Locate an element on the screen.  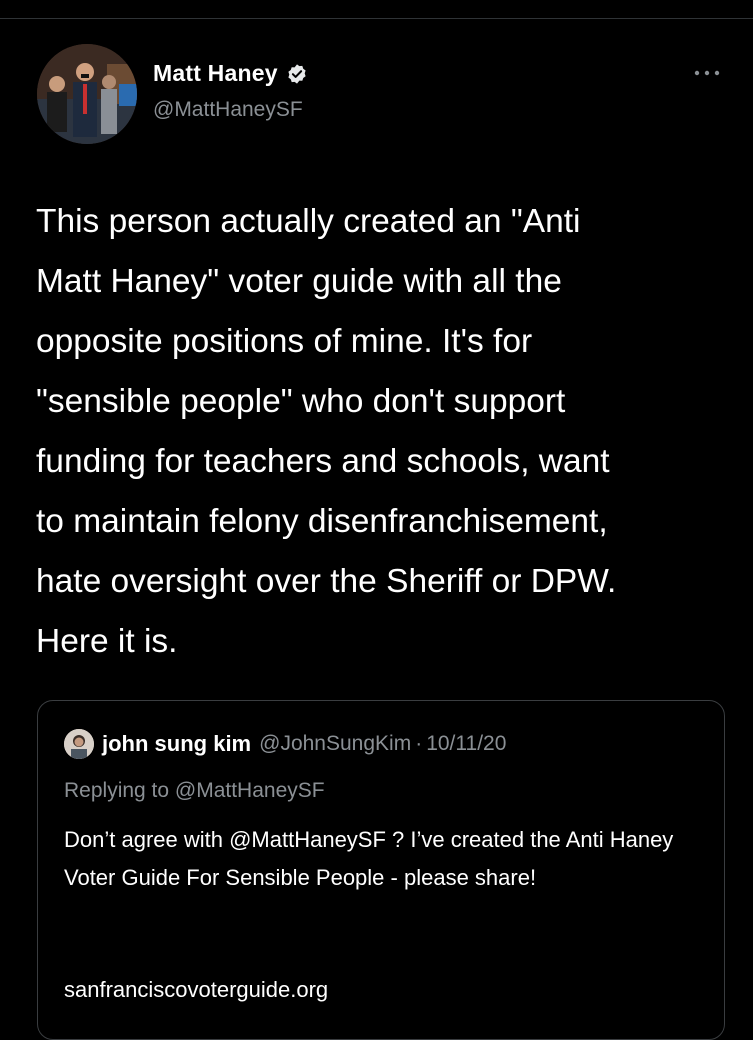
quoted-tweet-link: sanfranciscovoterguide.org is located at coordinates (196, 990).